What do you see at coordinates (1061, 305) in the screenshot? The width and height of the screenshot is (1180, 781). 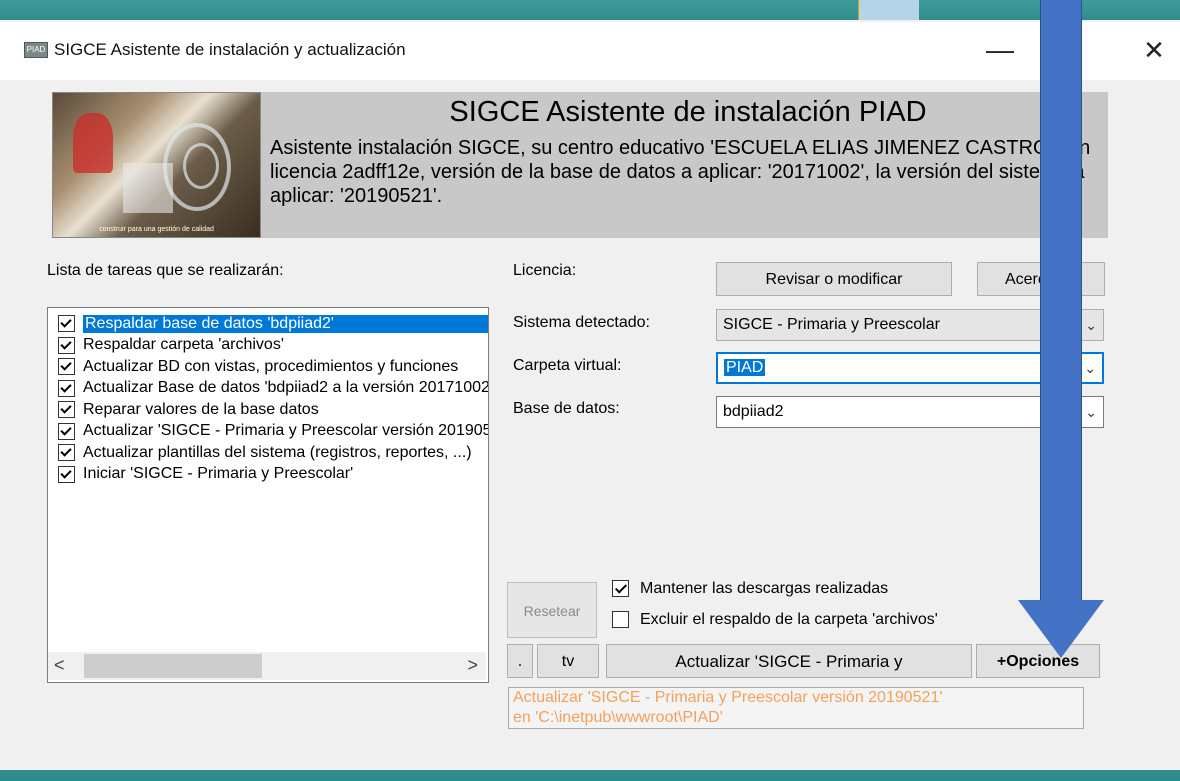 I see `annotation-arrow-shaft` at bounding box center [1061, 305].